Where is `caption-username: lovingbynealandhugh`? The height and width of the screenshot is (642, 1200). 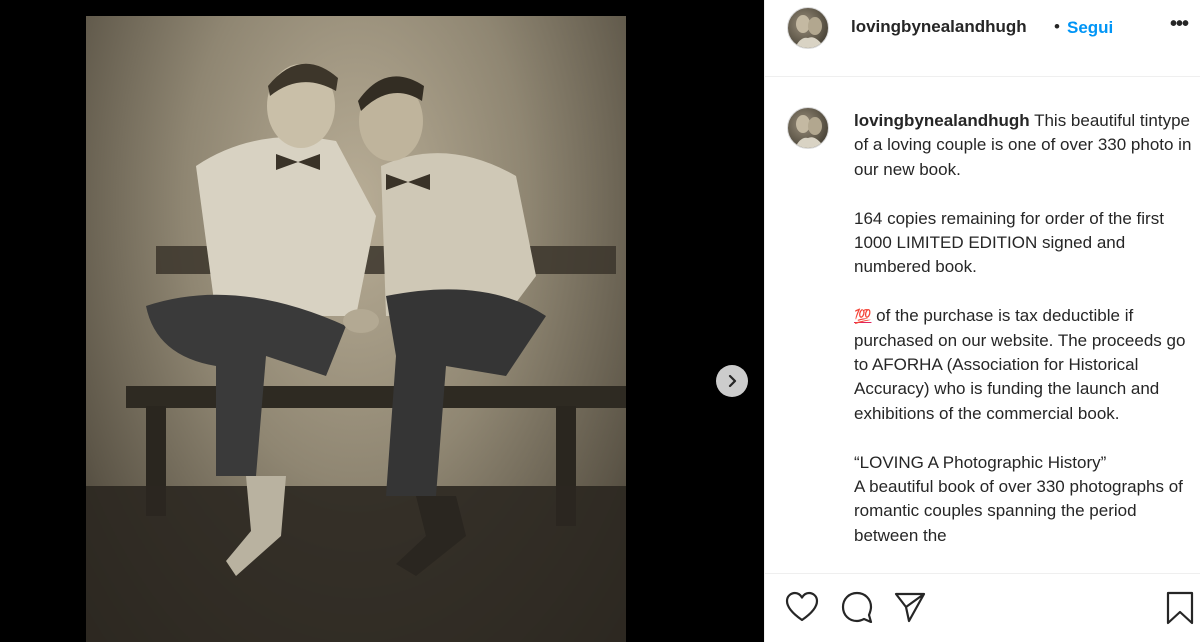 caption-username: lovingbynealandhugh is located at coordinates (942, 120).